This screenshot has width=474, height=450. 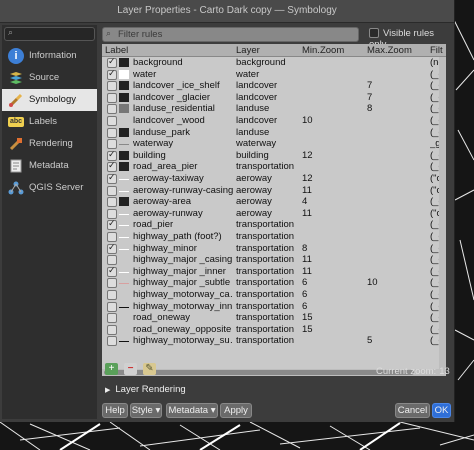 I want to click on rule-layer: landuse, so click(x=253, y=132).